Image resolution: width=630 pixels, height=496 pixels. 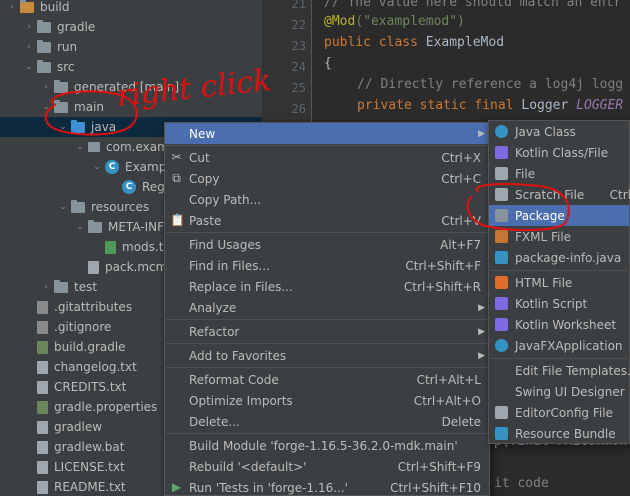 I want to click on menu-item-replace-in-files: Replace in Files... Ctrl+Shift+R, so click(x=327, y=286).